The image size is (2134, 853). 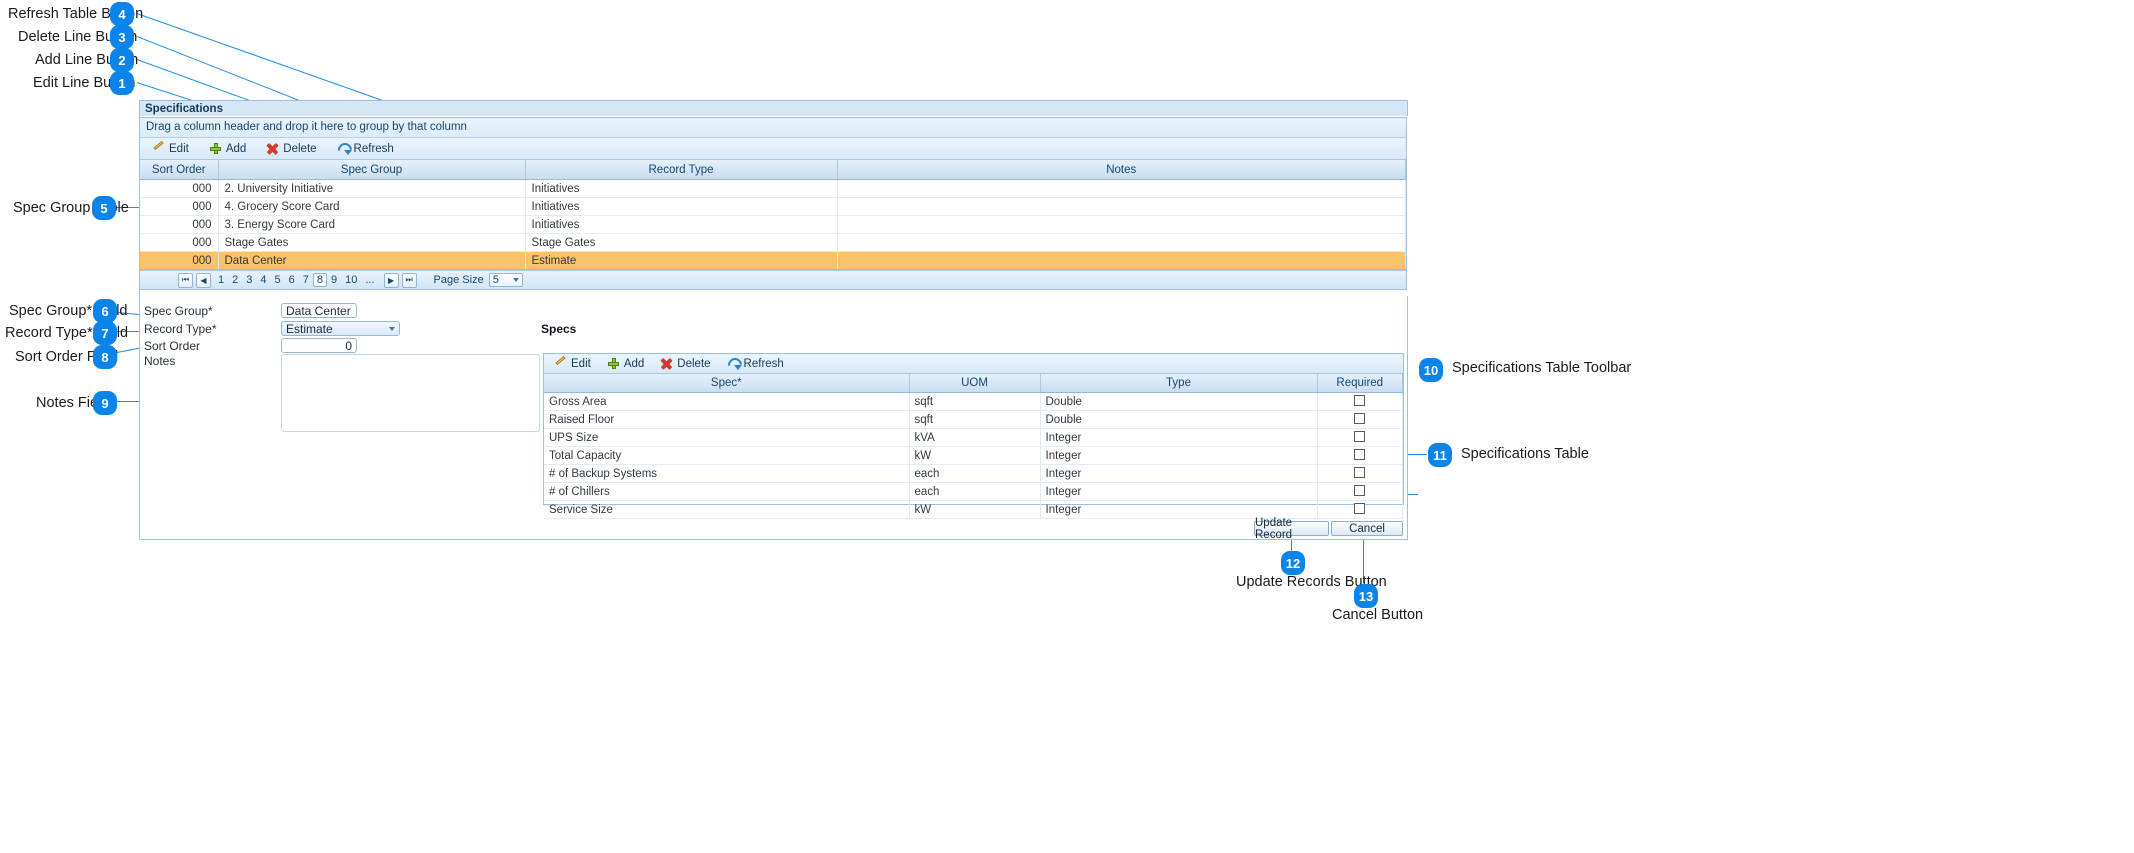 I want to click on table-row: 000 3. Energy Score Card Initiatives, so click(x=773, y=224).